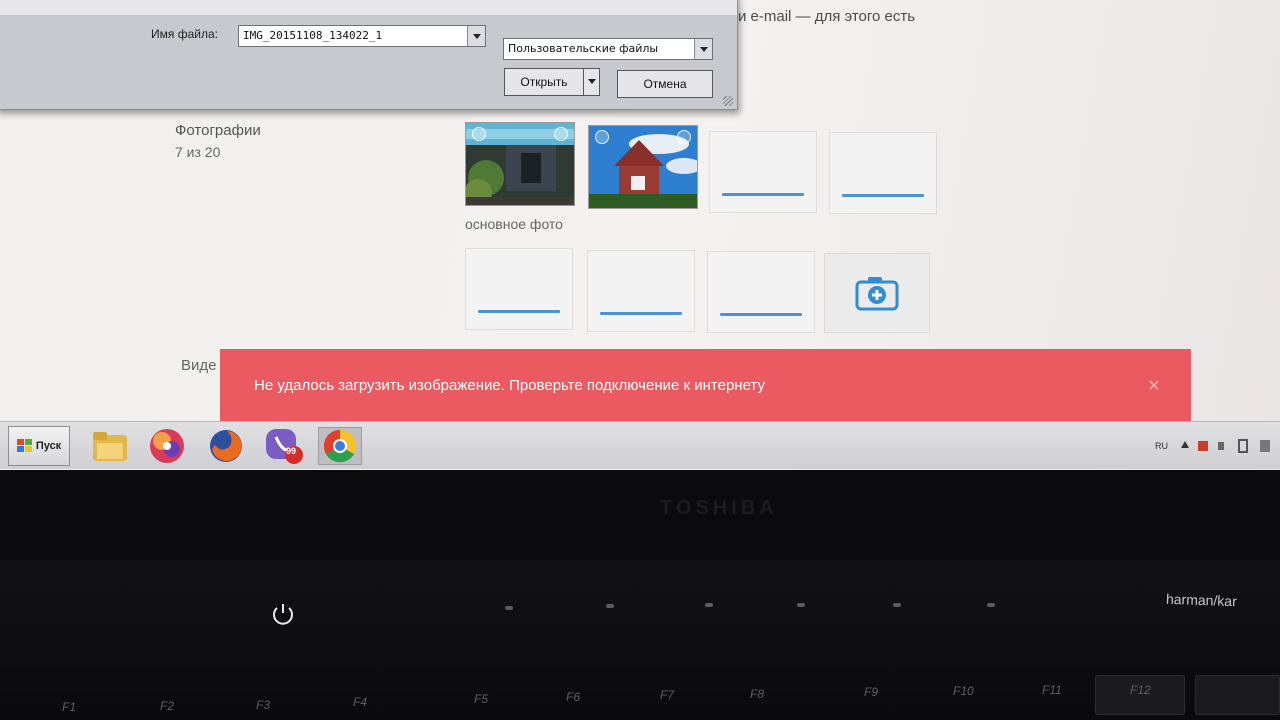  I want to click on filename-value: IMG_20151108_134022_1, so click(313, 35).